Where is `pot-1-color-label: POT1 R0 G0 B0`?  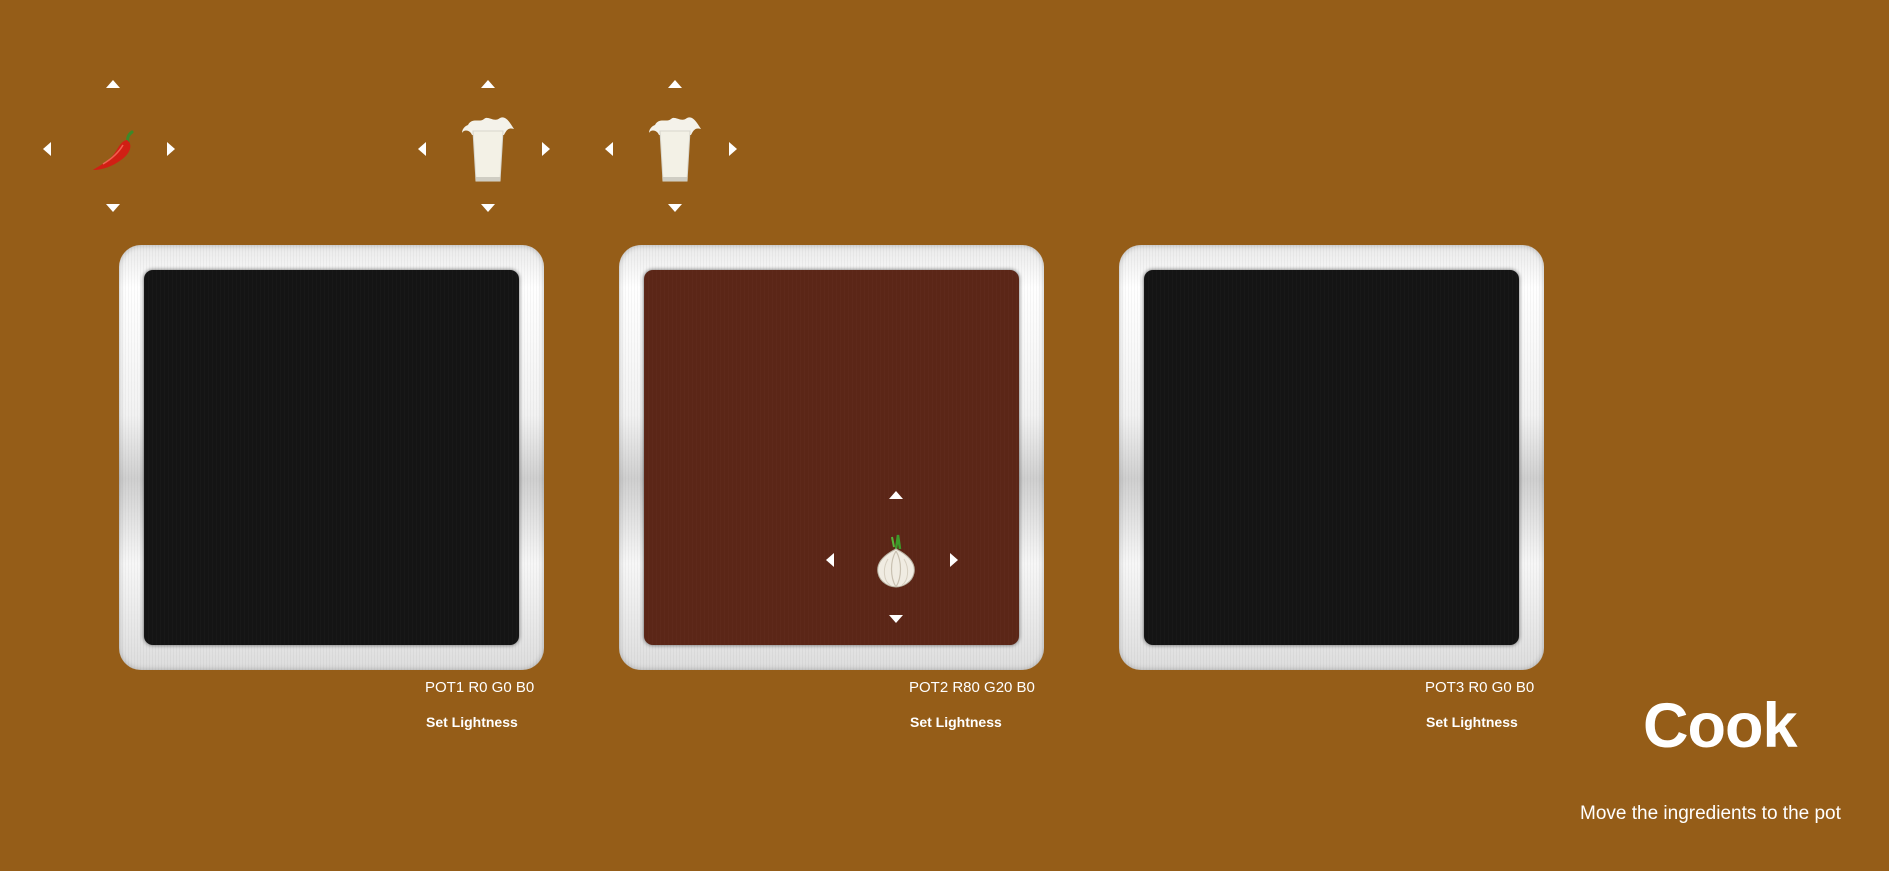
pot-1-color-label: POT1 R0 G0 B0 is located at coordinates (480, 687).